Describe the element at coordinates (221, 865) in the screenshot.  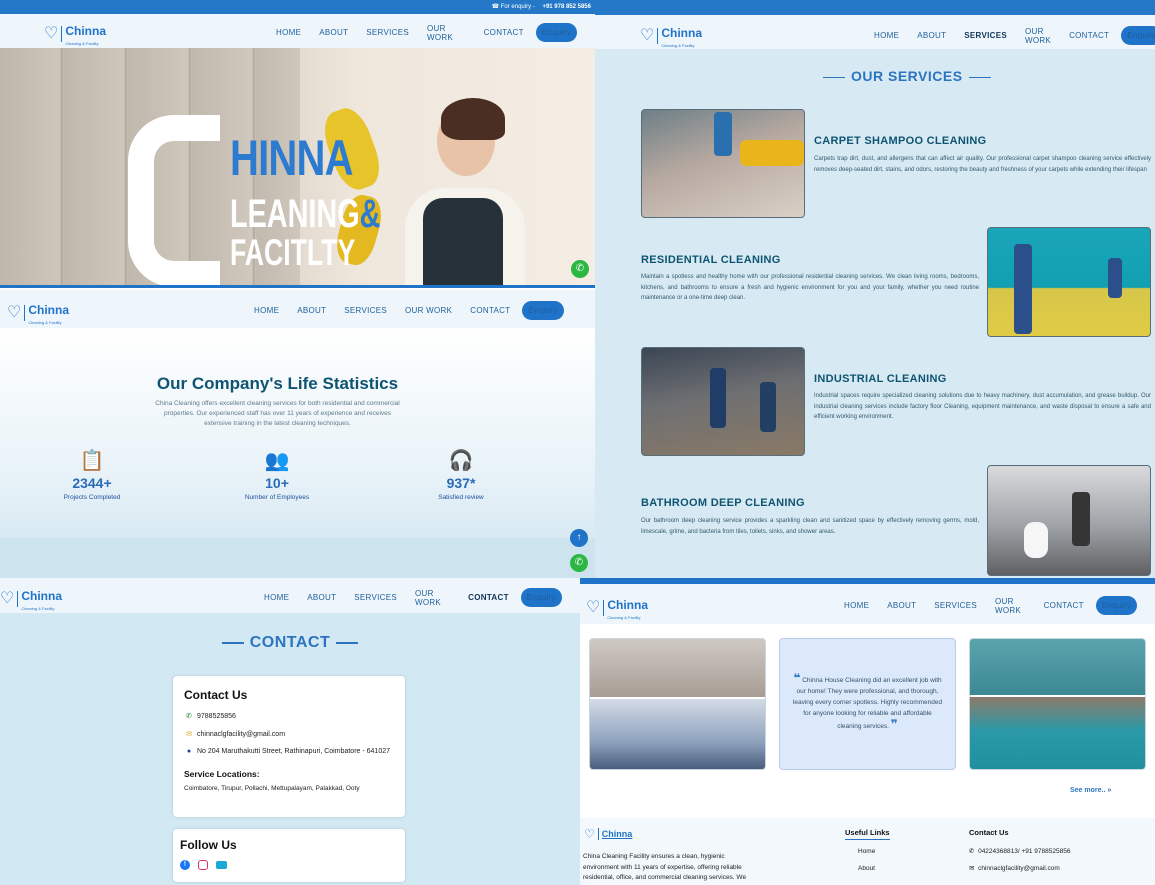
I see `youtube-icon` at that location.